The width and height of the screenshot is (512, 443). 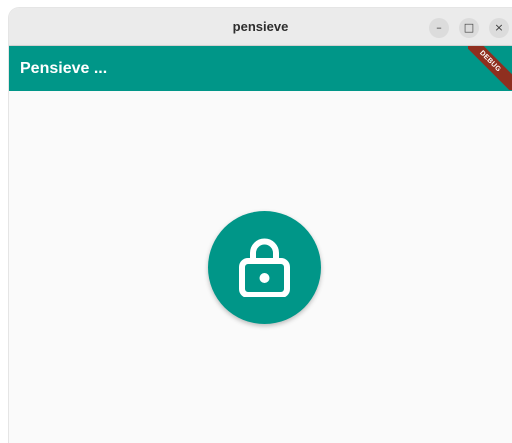 What do you see at coordinates (439, 28) in the screenshot?
I see `minimize-button: –` at bounding box center [439, 28].